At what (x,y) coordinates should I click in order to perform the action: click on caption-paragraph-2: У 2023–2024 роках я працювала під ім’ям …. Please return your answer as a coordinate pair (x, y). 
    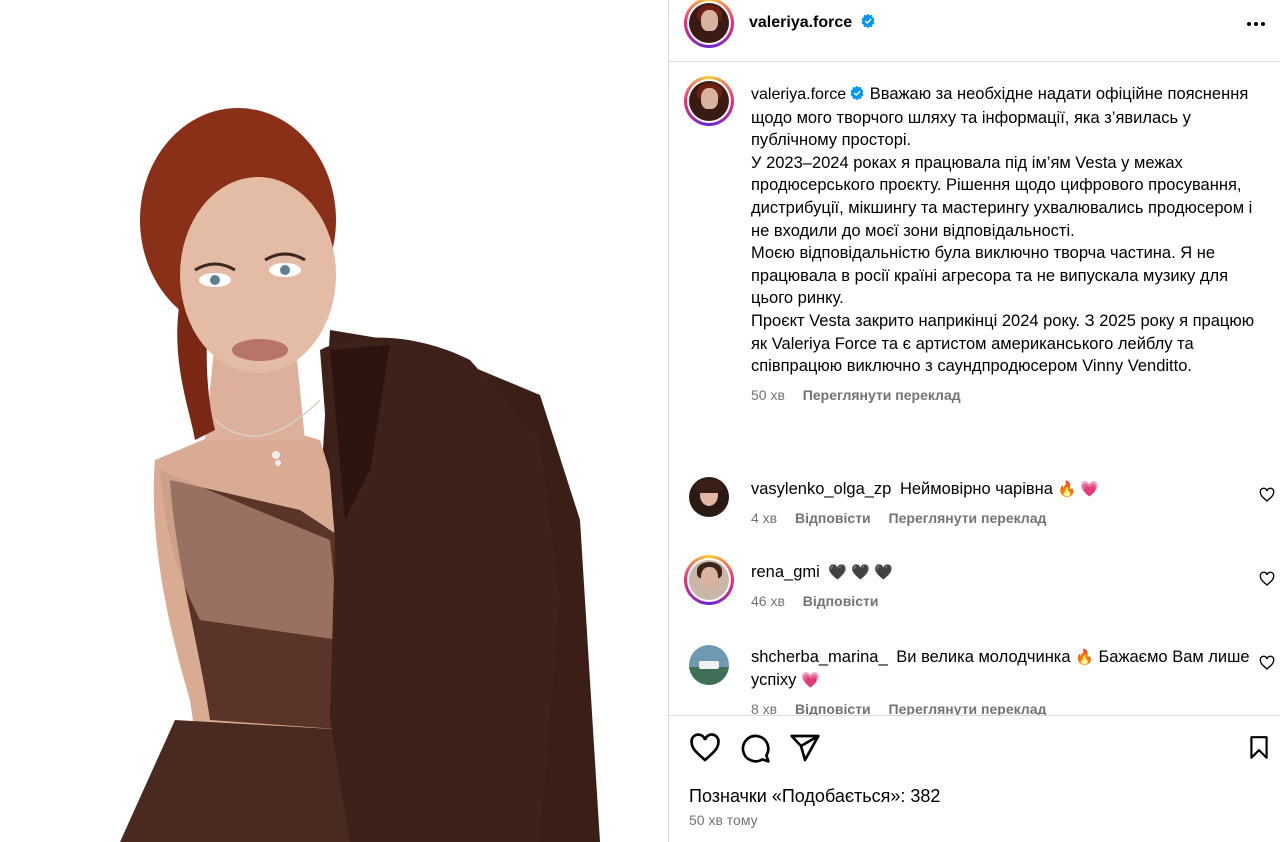
    Looking at the image, I should click on (1002, 196).